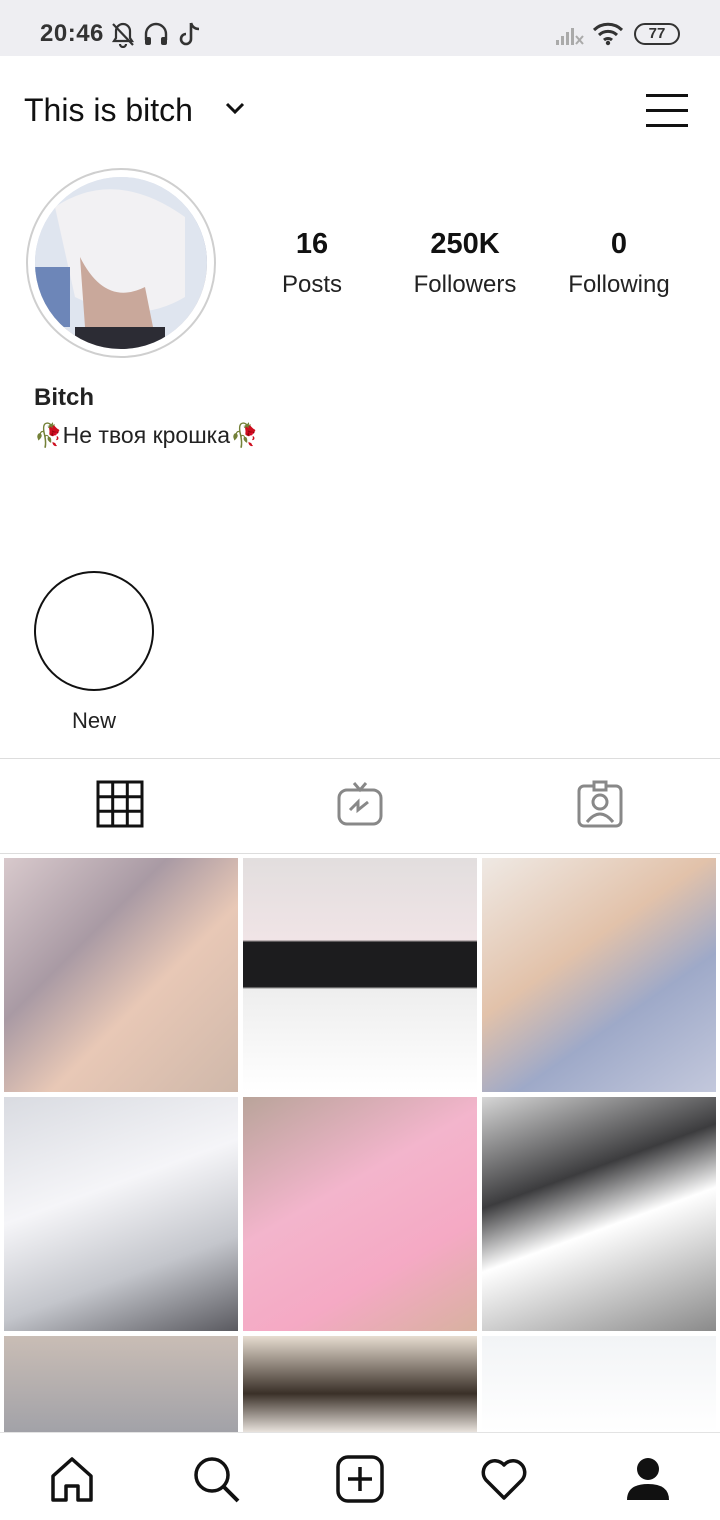 This screenshot has width=720, height=1520. What do you see at coordinates (619, 263) in the screenshot?
I see `following-stat: 0 Following` at bounding box center [619, 263].